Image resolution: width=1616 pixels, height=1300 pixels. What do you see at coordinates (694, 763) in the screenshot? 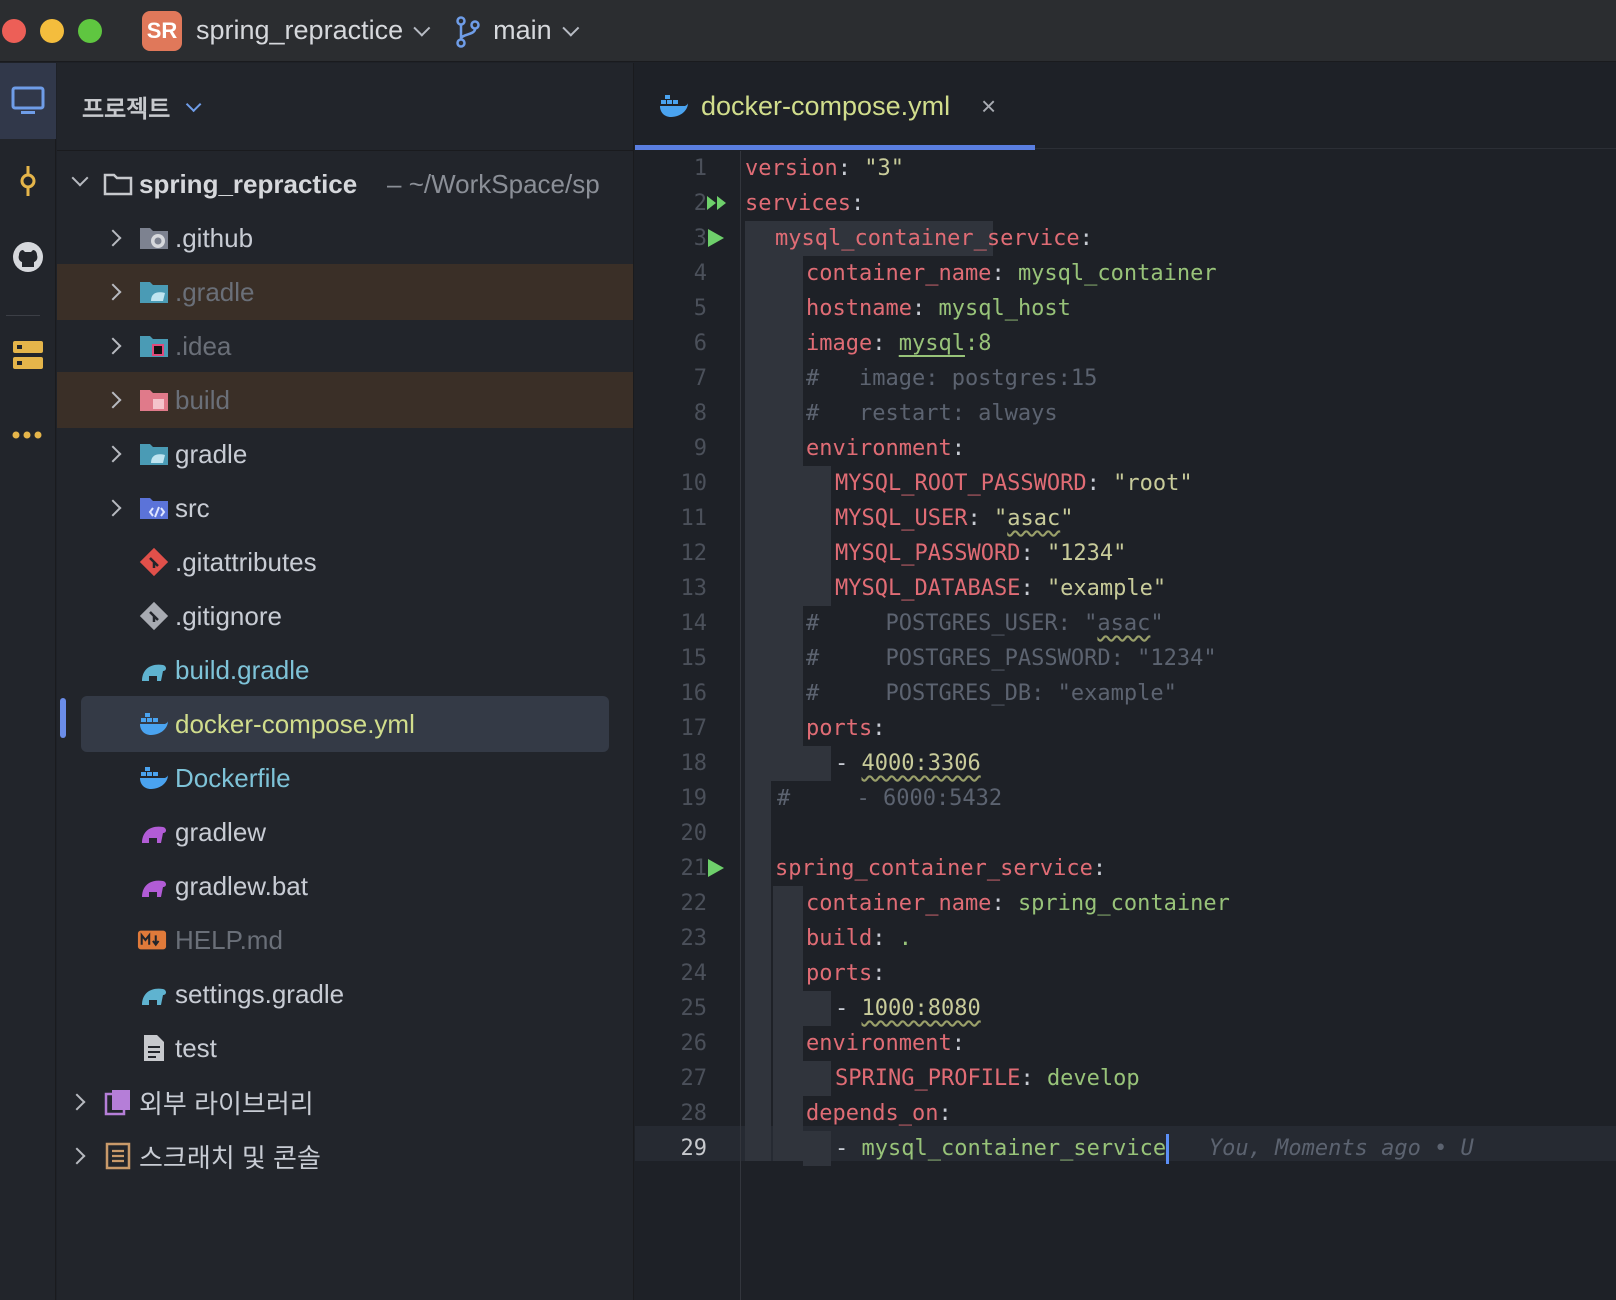
I see `line-number: 18` at bounding box center [694, 763].